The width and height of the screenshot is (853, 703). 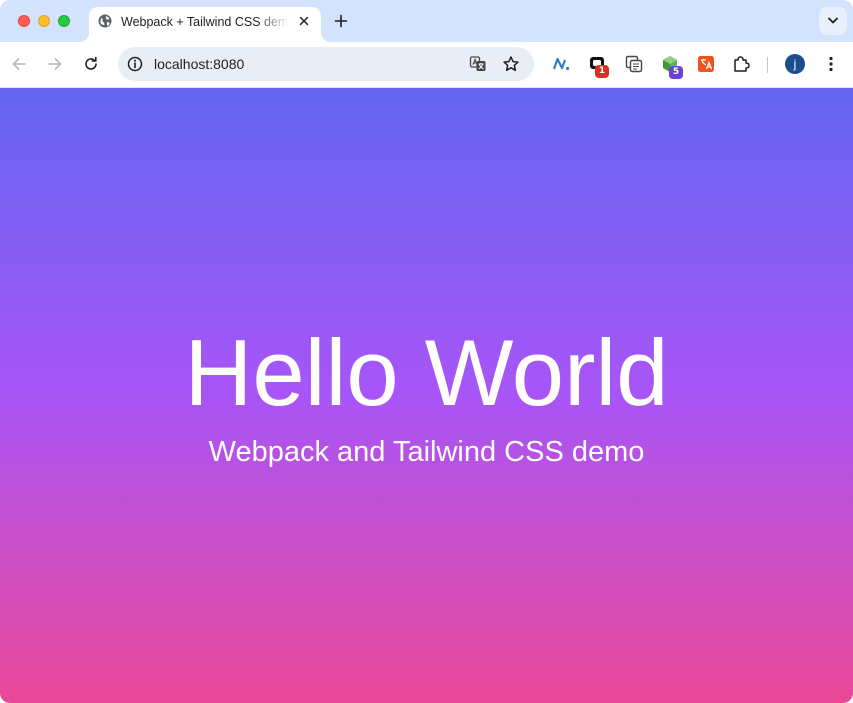 What do you see at coordinates (511, 64) in the screenshot?
I see `bookmark-star-icon` at bounding box center [511, 64].